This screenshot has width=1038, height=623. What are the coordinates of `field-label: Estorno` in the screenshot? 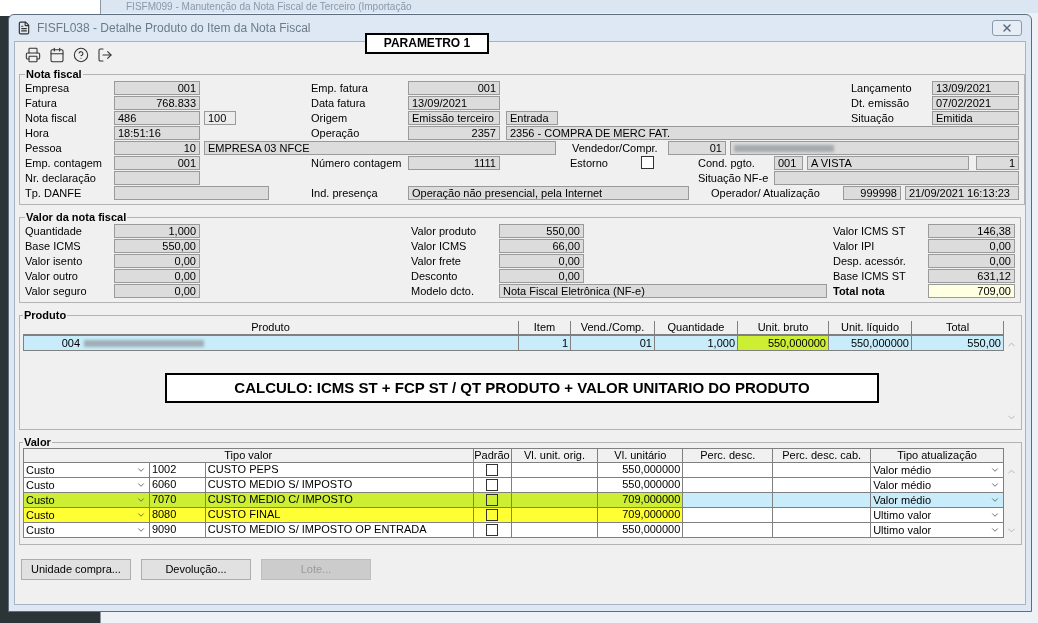 It's located at (589, 162).